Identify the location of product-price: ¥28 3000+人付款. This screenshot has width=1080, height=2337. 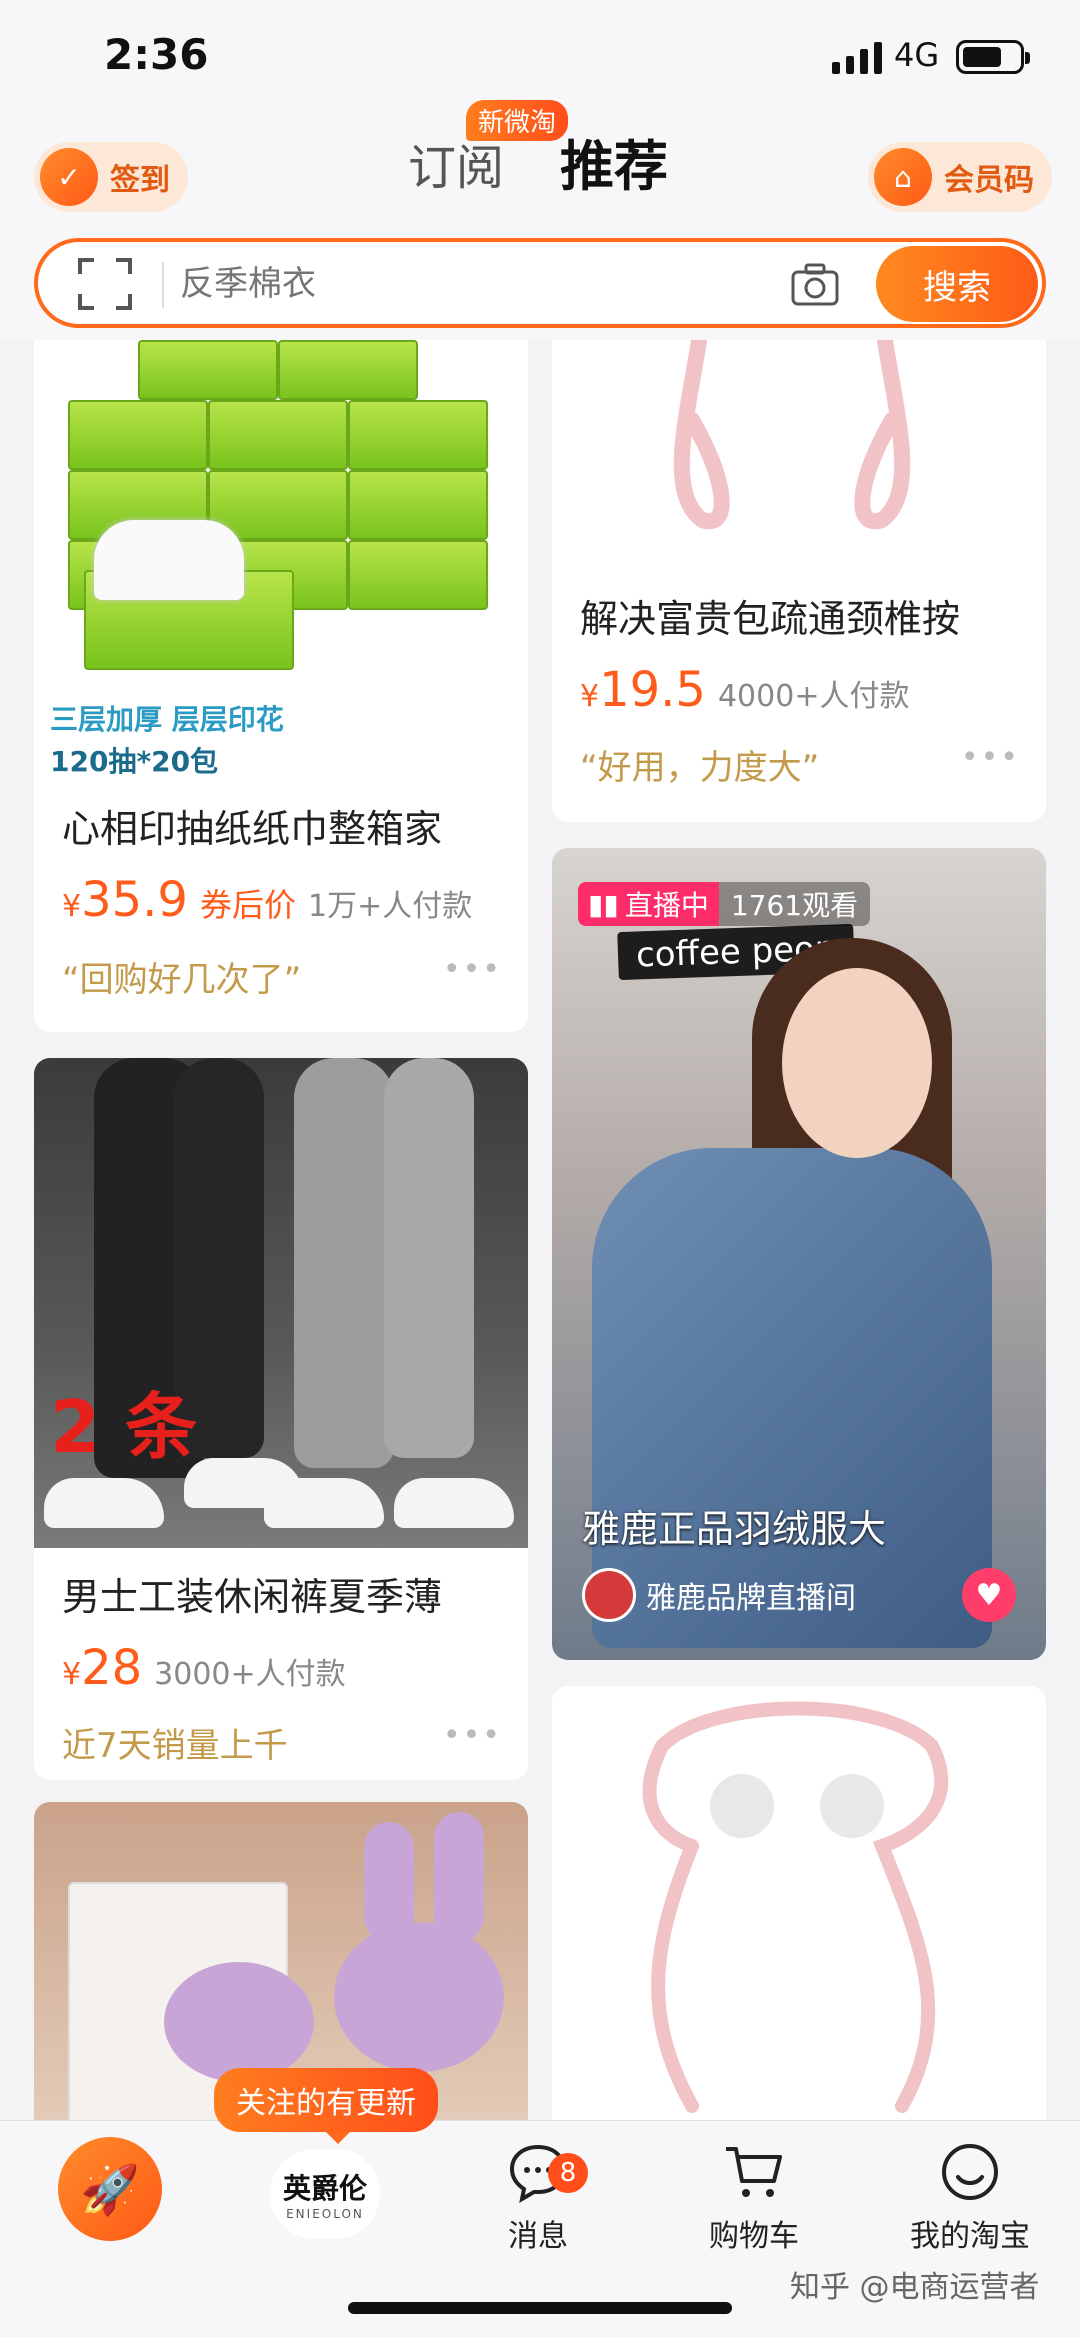
(204, 1668).